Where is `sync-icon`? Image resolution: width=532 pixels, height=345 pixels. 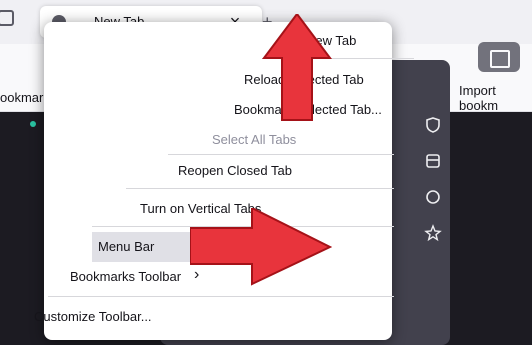
sync-icon is located at coordinates (433, 199).